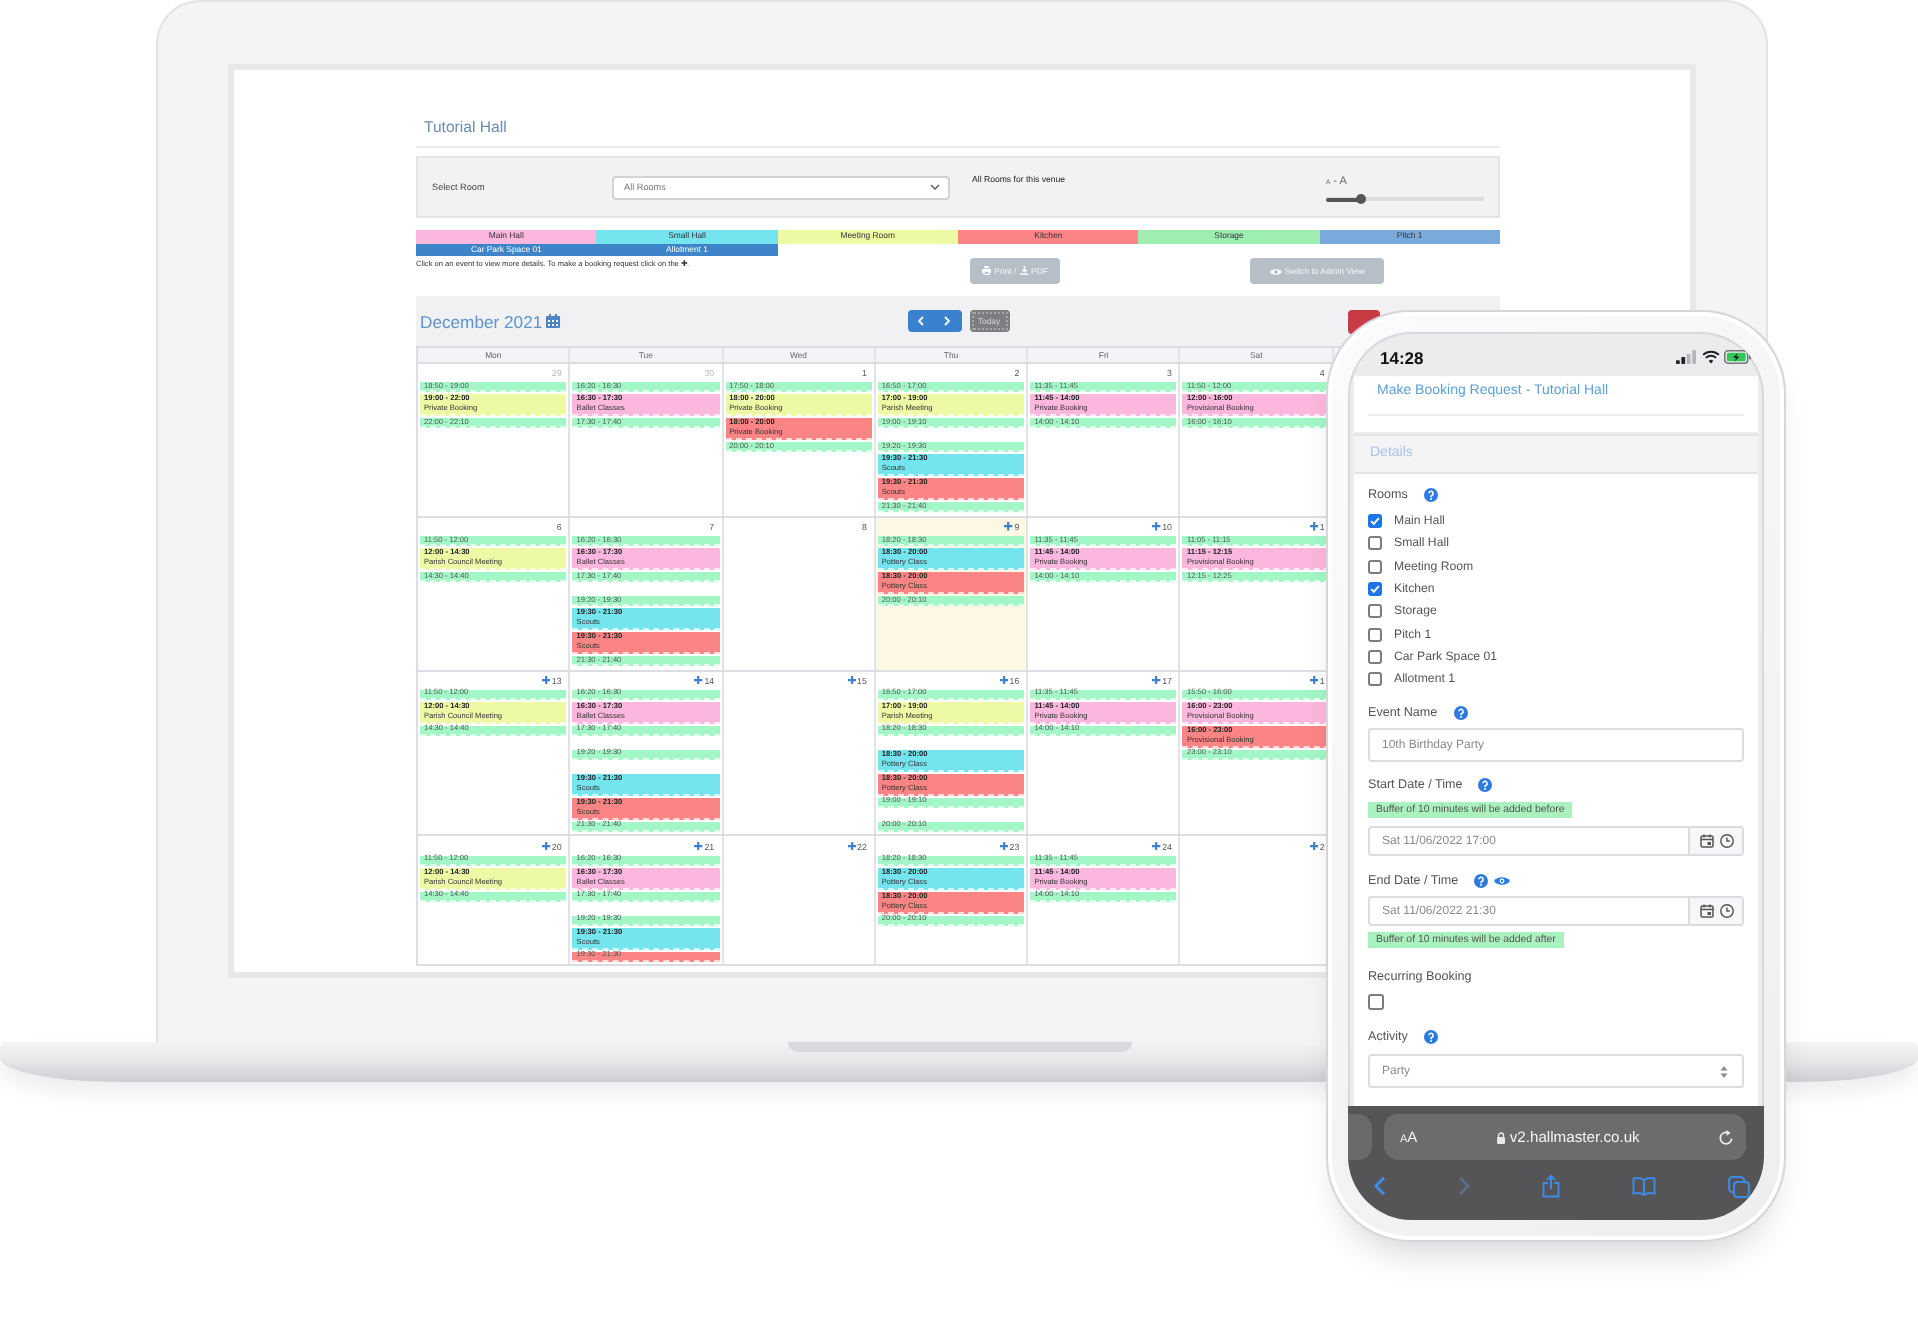 This screenshot has height=1322, width=1918. What do you see at coordinates (481, 321) in the screenshot?
I see `month-title: December 2021` at bounding box center [481, 321].